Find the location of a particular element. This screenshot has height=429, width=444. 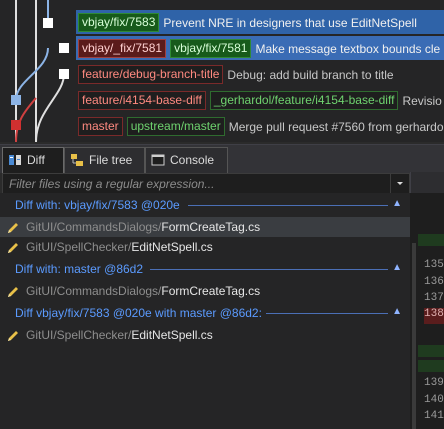

commit-message: Make message textbox bounds cle is located at coordinates (348, 48).